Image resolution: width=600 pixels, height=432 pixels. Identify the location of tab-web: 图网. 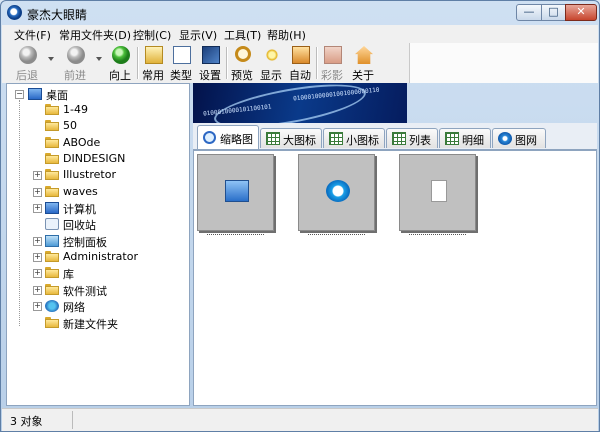
(519, 138).